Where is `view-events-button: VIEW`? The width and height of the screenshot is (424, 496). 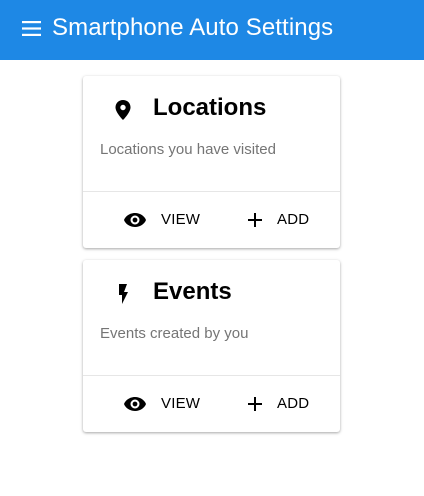 view-events-button: VIEW is located at coordinates (161, 404).